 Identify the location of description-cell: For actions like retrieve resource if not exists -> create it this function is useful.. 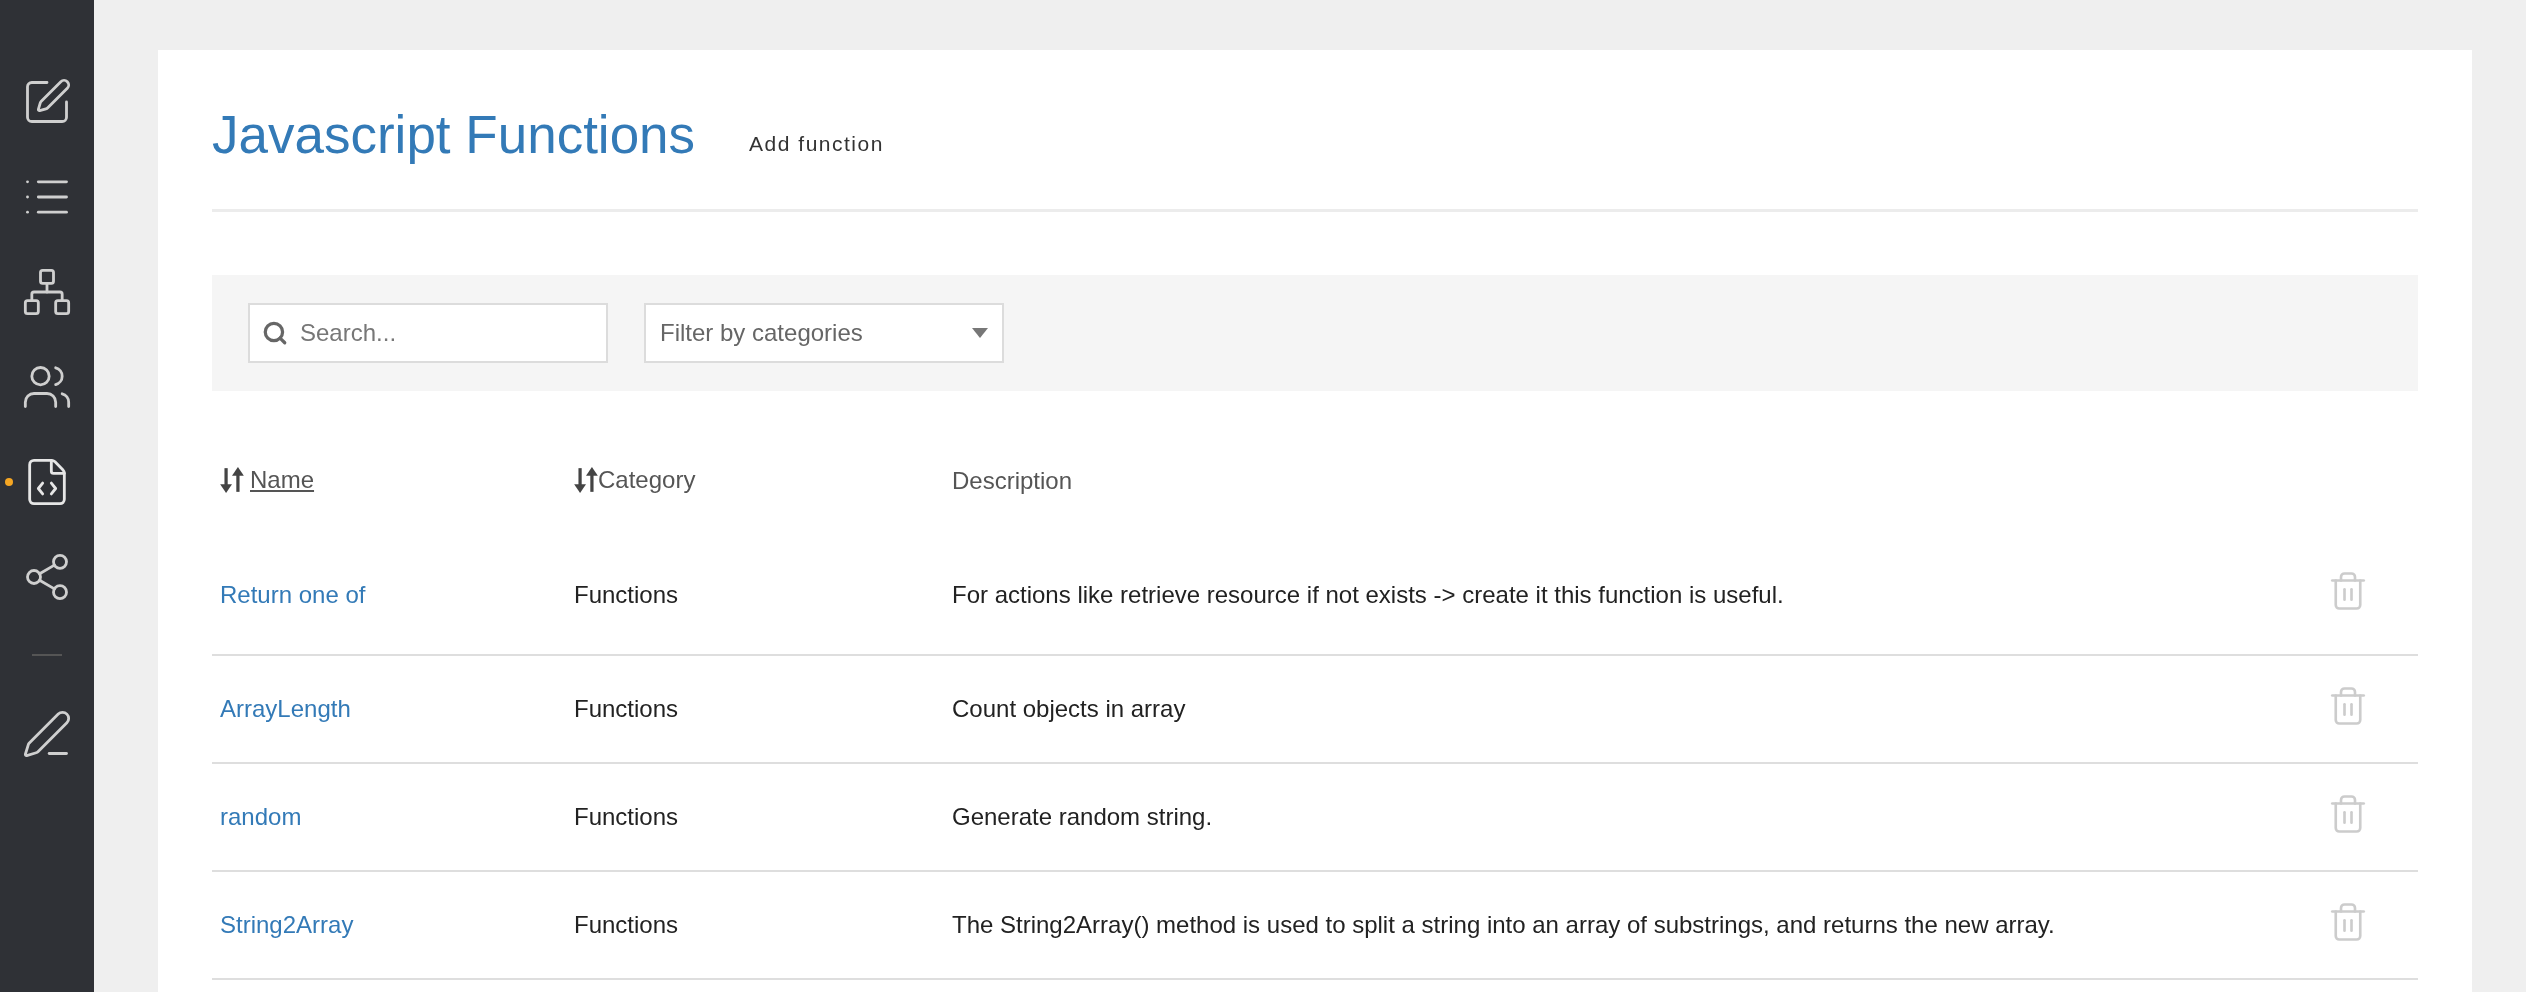
(1368, 594).